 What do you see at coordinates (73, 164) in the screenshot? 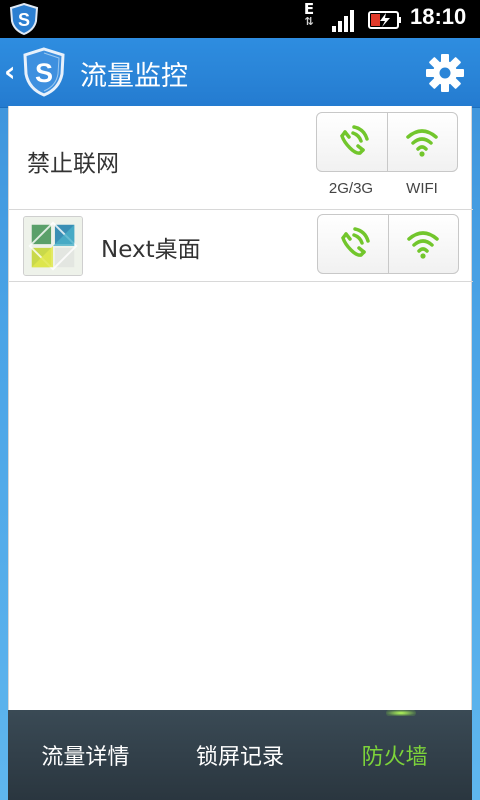
I see `disable-network-label: 禁止联网` at bounding box center [73, 164].